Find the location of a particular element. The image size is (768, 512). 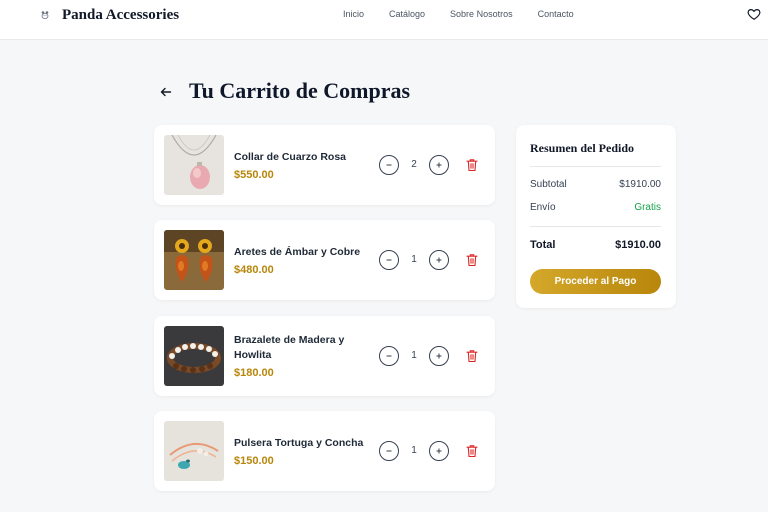

cart-item: Brazalete de Madera y Howlita $180.00 1 is located at coordinates (324, 356).